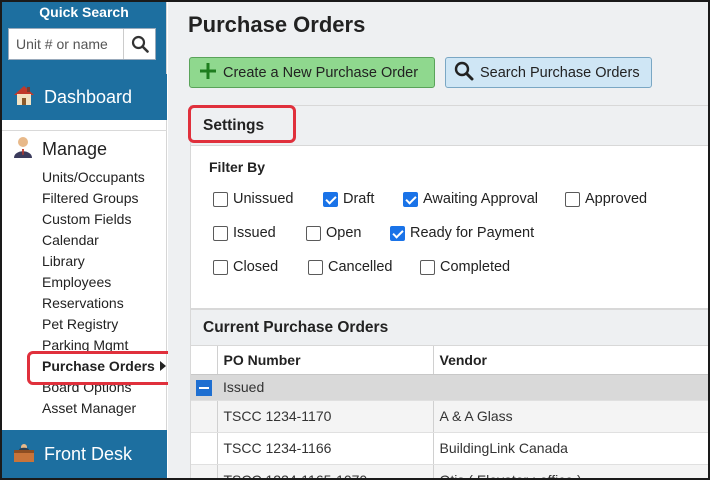  I want to click on search-purchase-orders-button: Search Purchase Orders, so click(548, 72).